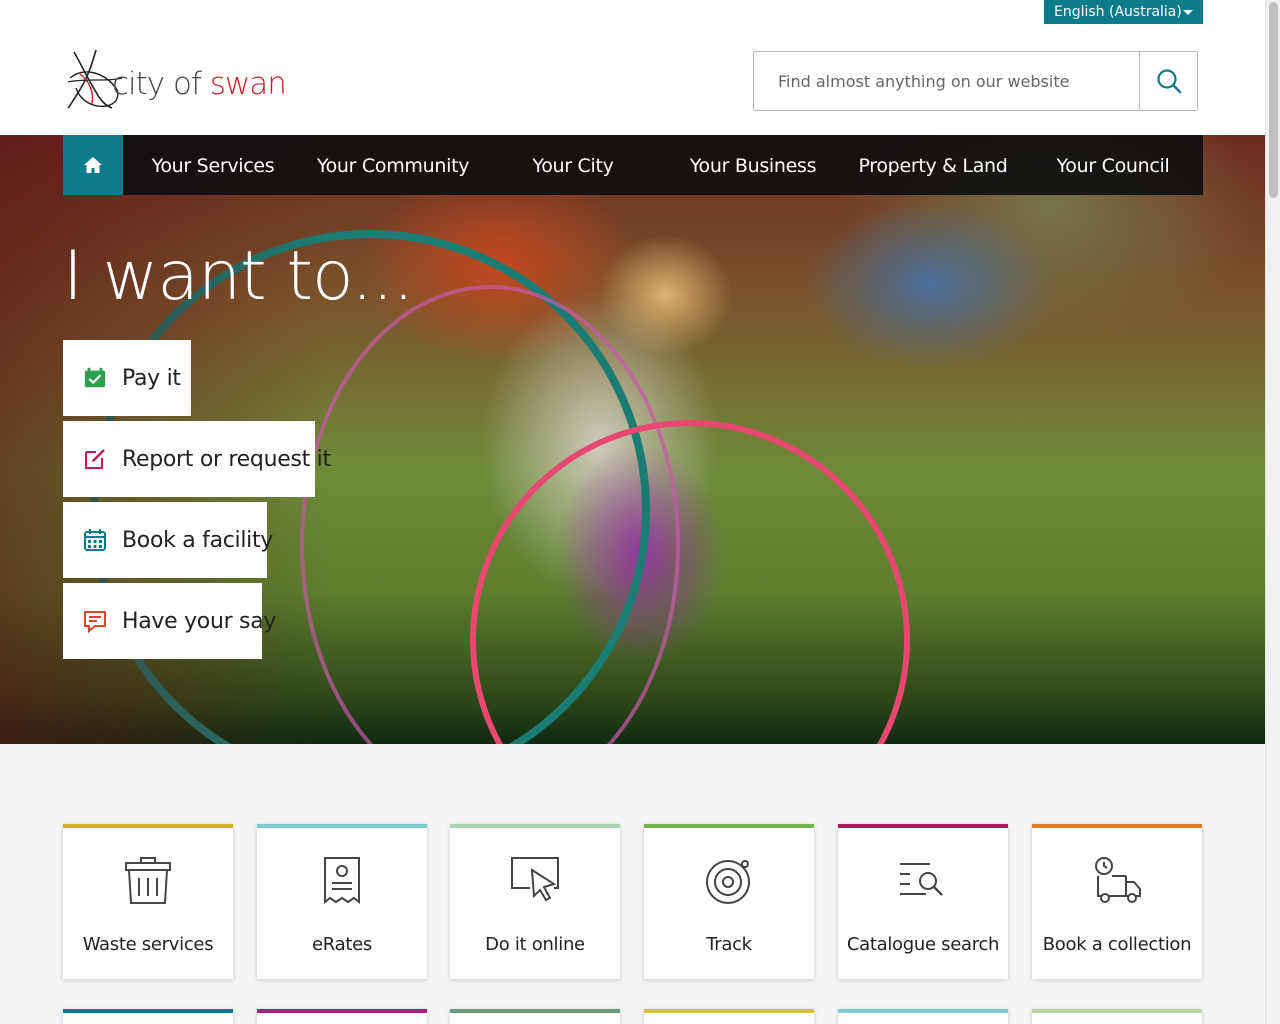 The image size is (1280, 1024). I want to click on pay-it-button: Pay it, so click(127, 378).